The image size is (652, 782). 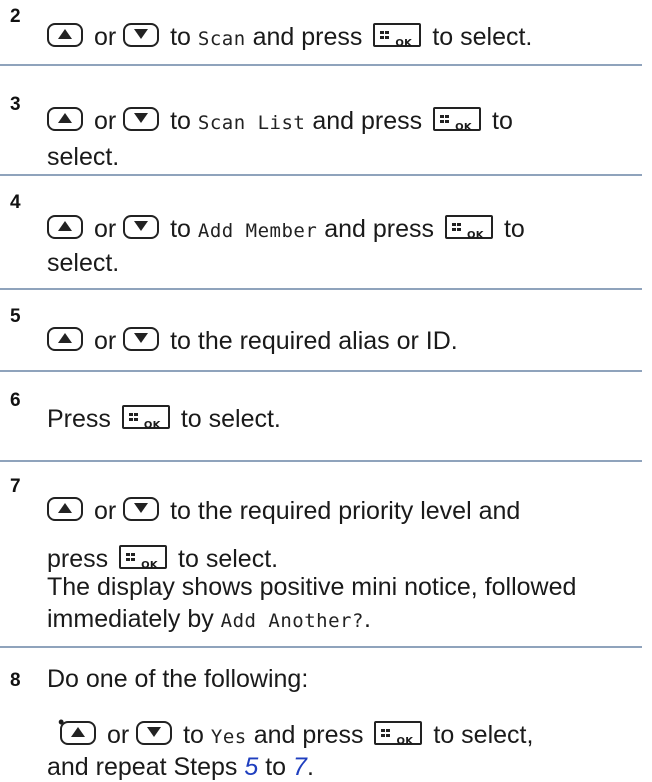 I want to click on step-line: Press OK to select., so click(x=164, y=419).